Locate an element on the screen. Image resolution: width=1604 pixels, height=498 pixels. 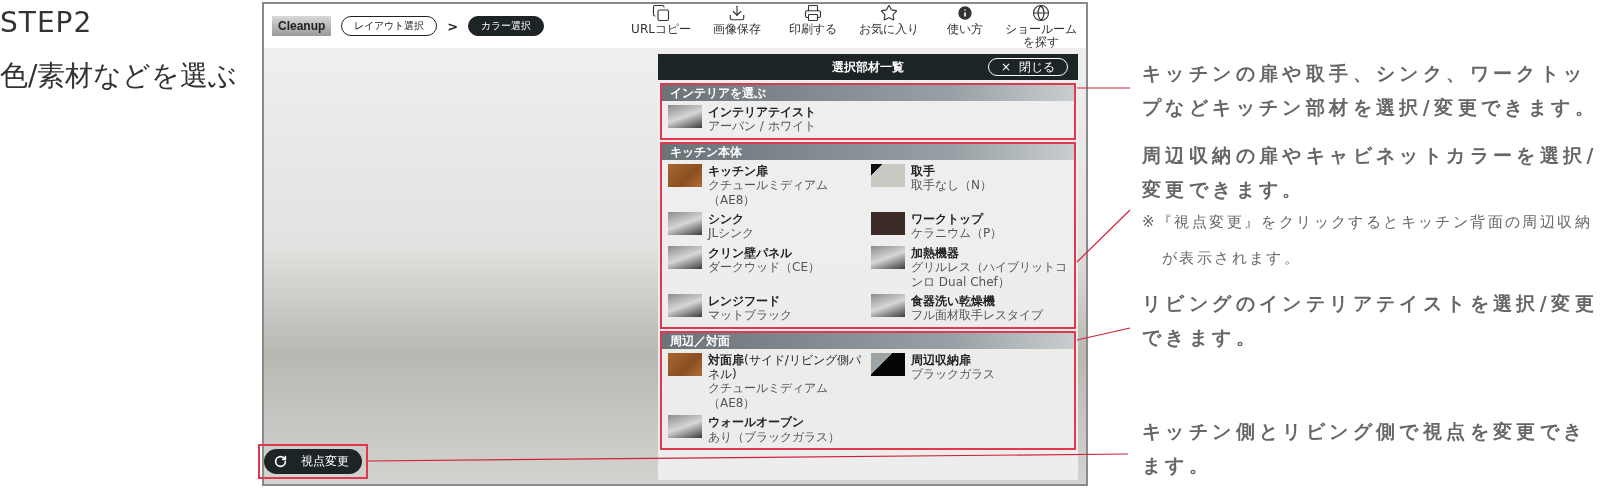
part-value: ダークウッド（CE） is located at coordinates (764, 267).